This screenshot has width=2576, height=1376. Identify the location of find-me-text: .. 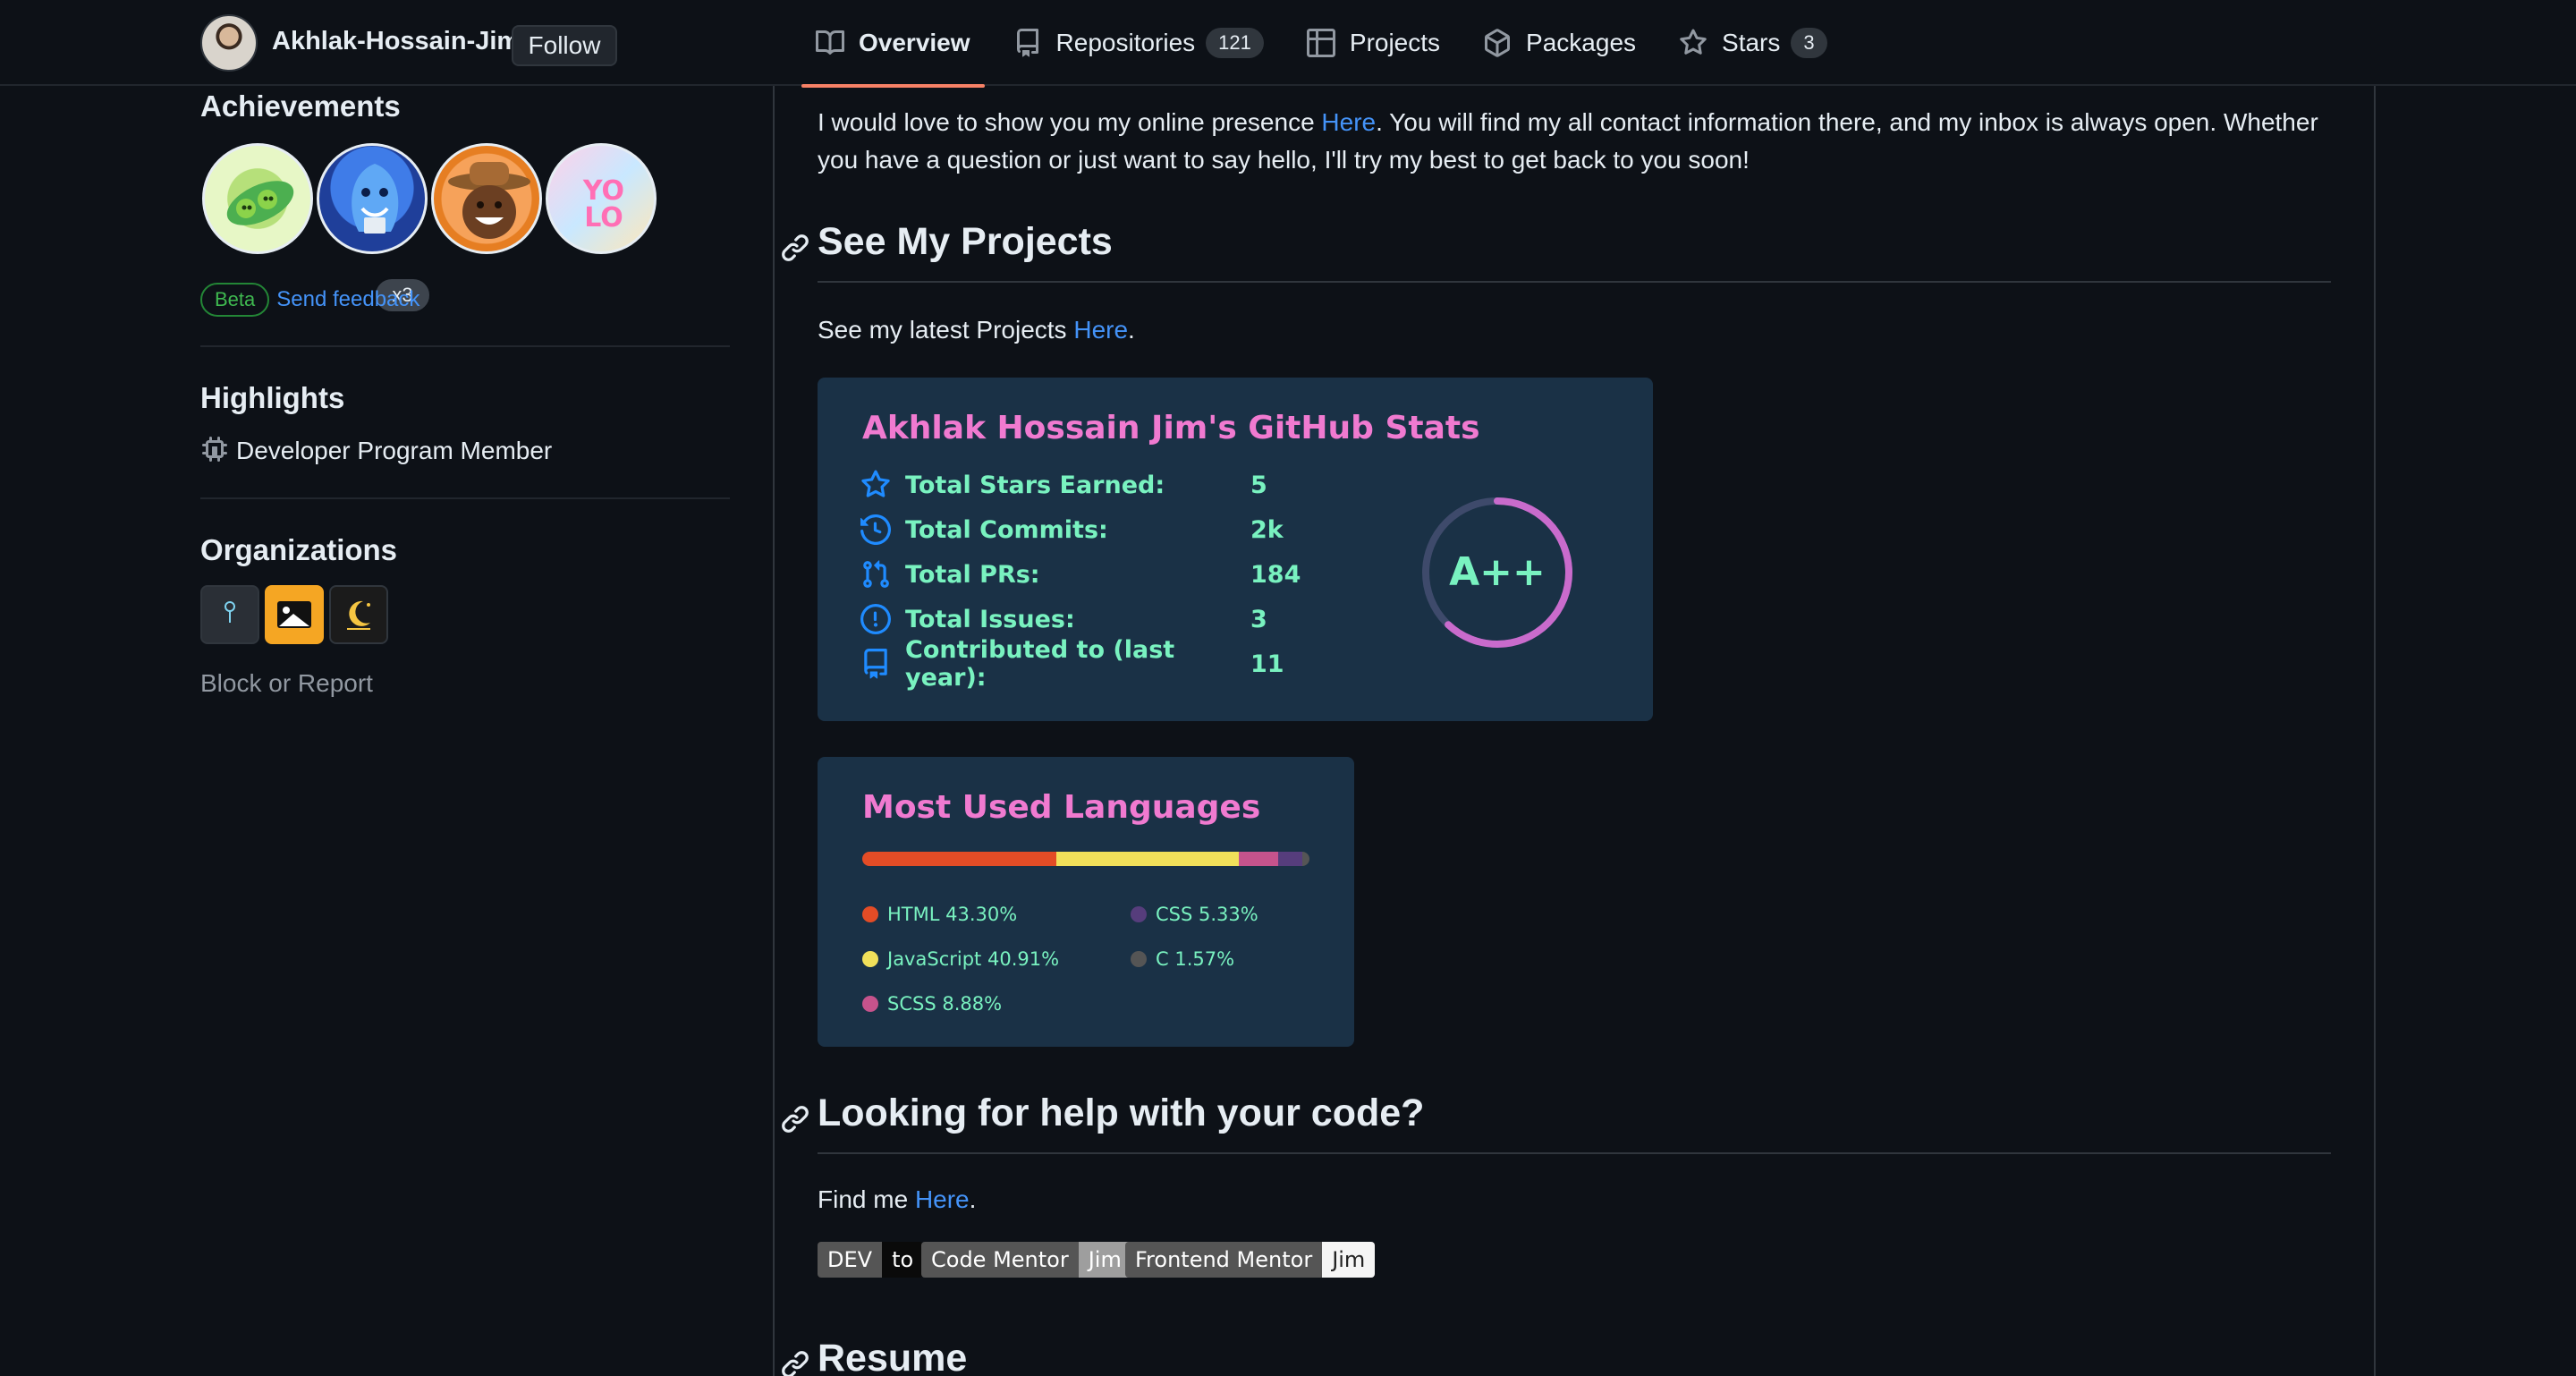
(973, 1199).